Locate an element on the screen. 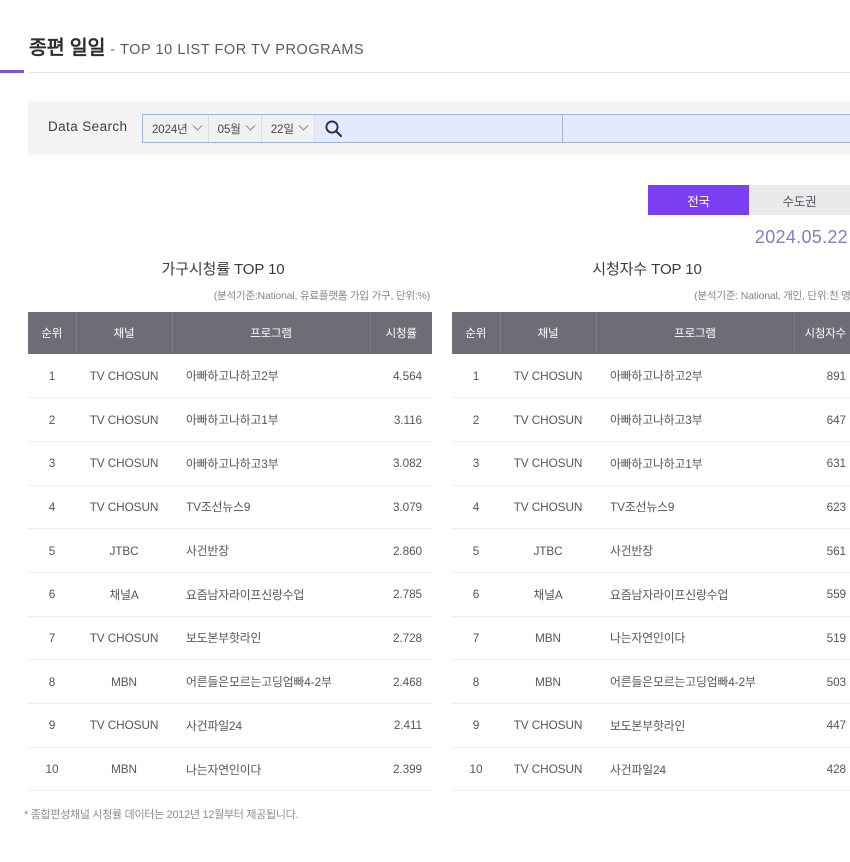  cell-program: TV조선뉴스9 is located at coordinates (271, 507).